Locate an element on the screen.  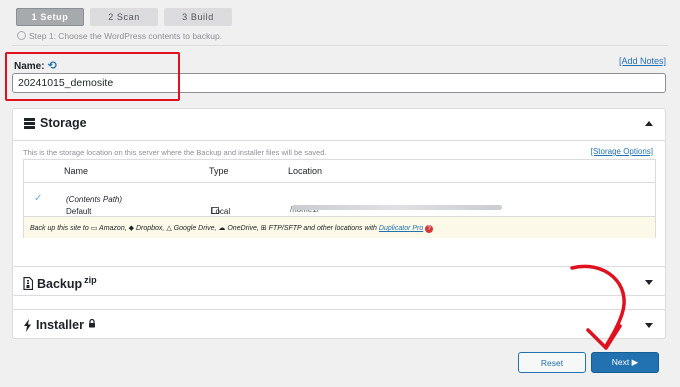
installer-header: Installer is located at coordinates (59, 325).